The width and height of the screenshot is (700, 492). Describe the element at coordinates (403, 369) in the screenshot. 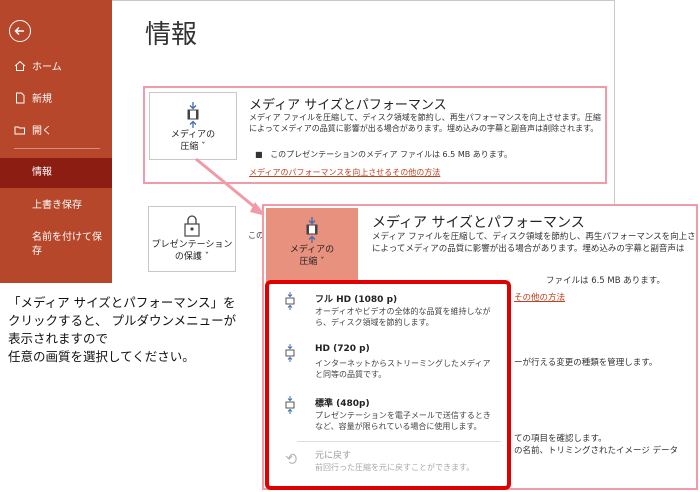

I see `option-desc: インターネットからストリーミングしたメディアと同等の品質です。` at that location.